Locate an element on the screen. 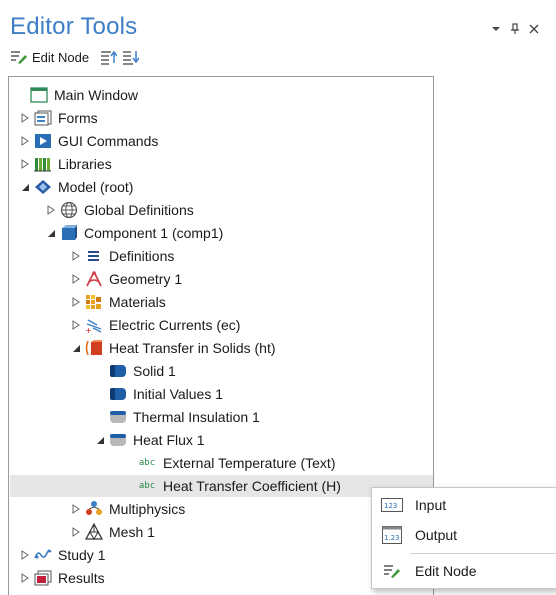 The height and width of the screenshot is (595, 556). svg-text: 1.23 is located at coordinates (392, 538).